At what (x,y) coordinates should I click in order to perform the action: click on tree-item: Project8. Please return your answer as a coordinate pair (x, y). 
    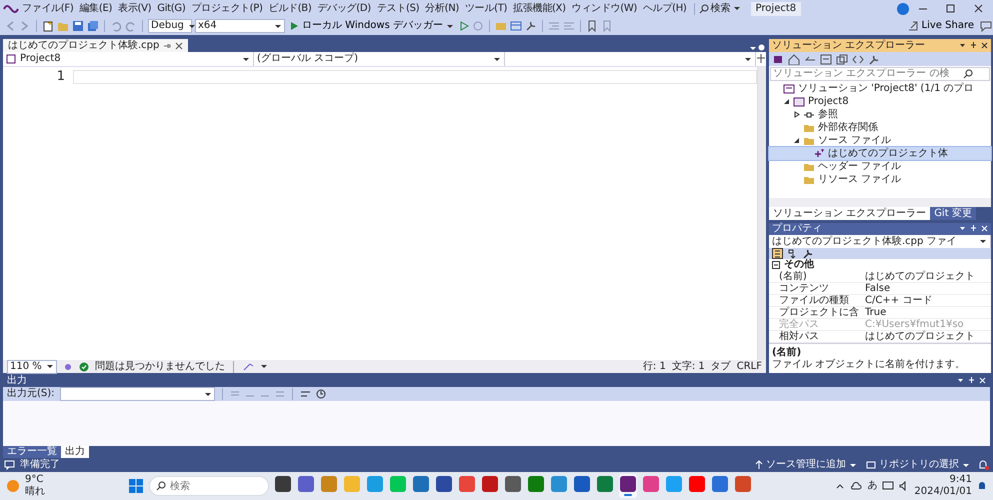
    Looking at the image, I should click on (880, 101).